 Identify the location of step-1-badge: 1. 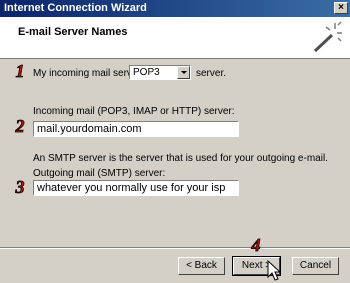
(20, 71).